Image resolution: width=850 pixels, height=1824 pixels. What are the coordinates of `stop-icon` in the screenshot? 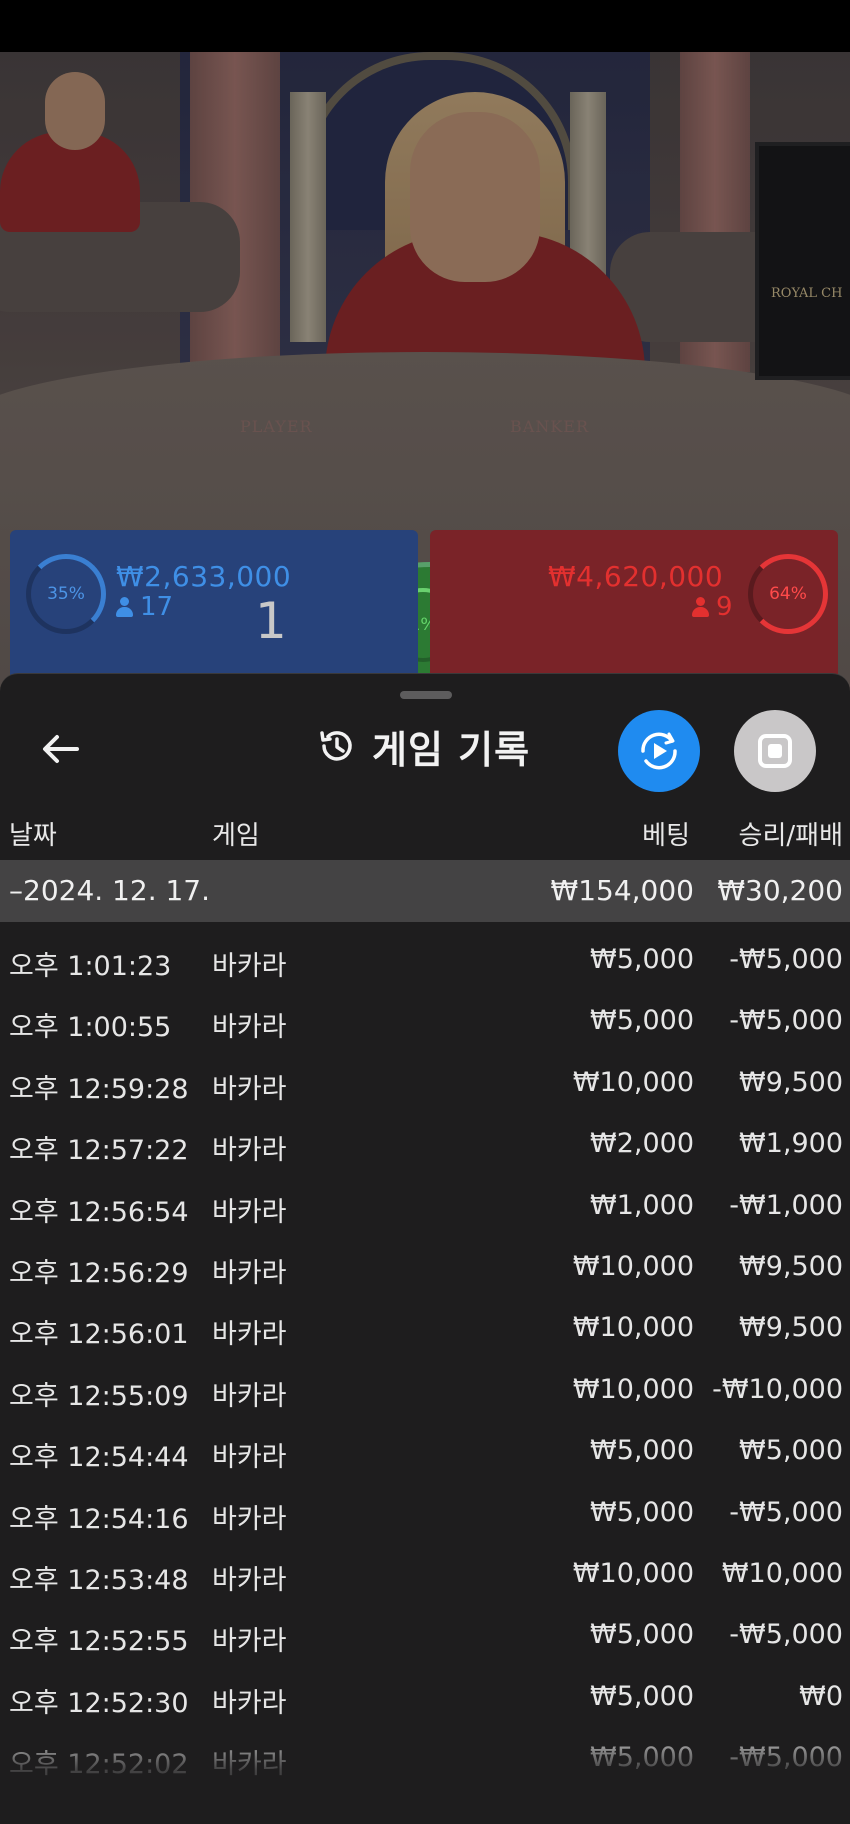 It's located at (775, 751).